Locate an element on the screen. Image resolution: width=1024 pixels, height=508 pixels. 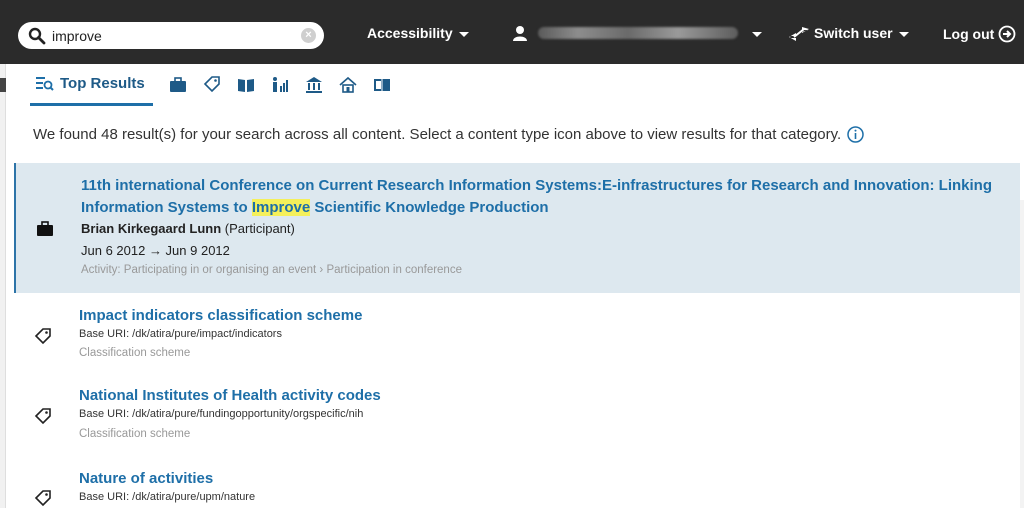
accessibility-menu: Accessibility is located at coordinates (418, 33).